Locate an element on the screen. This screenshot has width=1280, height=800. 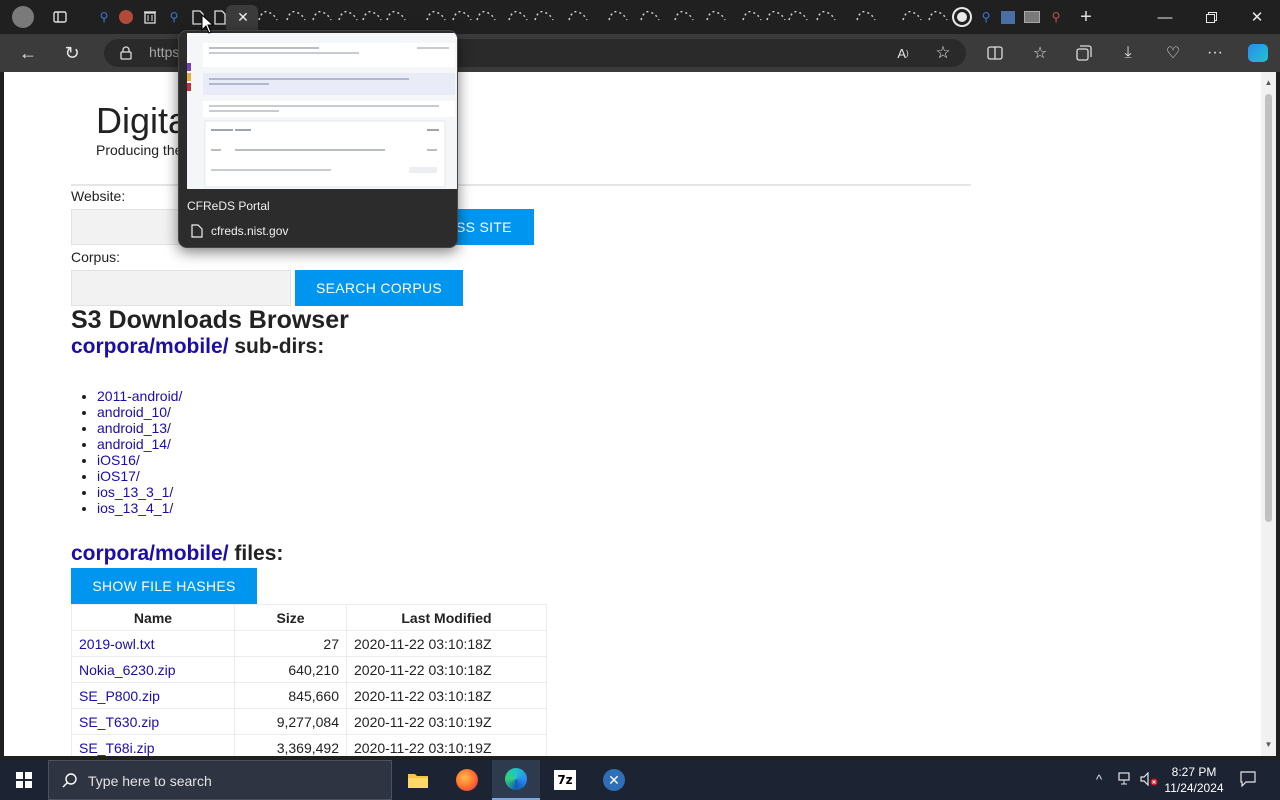
column-header-name: Name is located at coordinates (153, 617).